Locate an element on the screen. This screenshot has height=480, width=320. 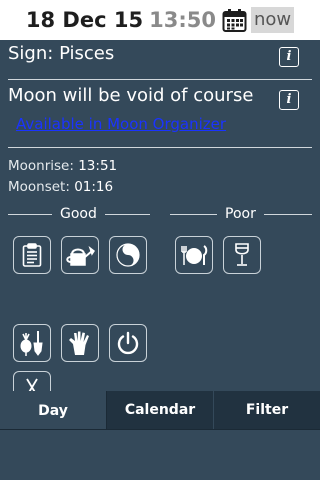
tab-filter: Filter is located at coordinates (266, 410).